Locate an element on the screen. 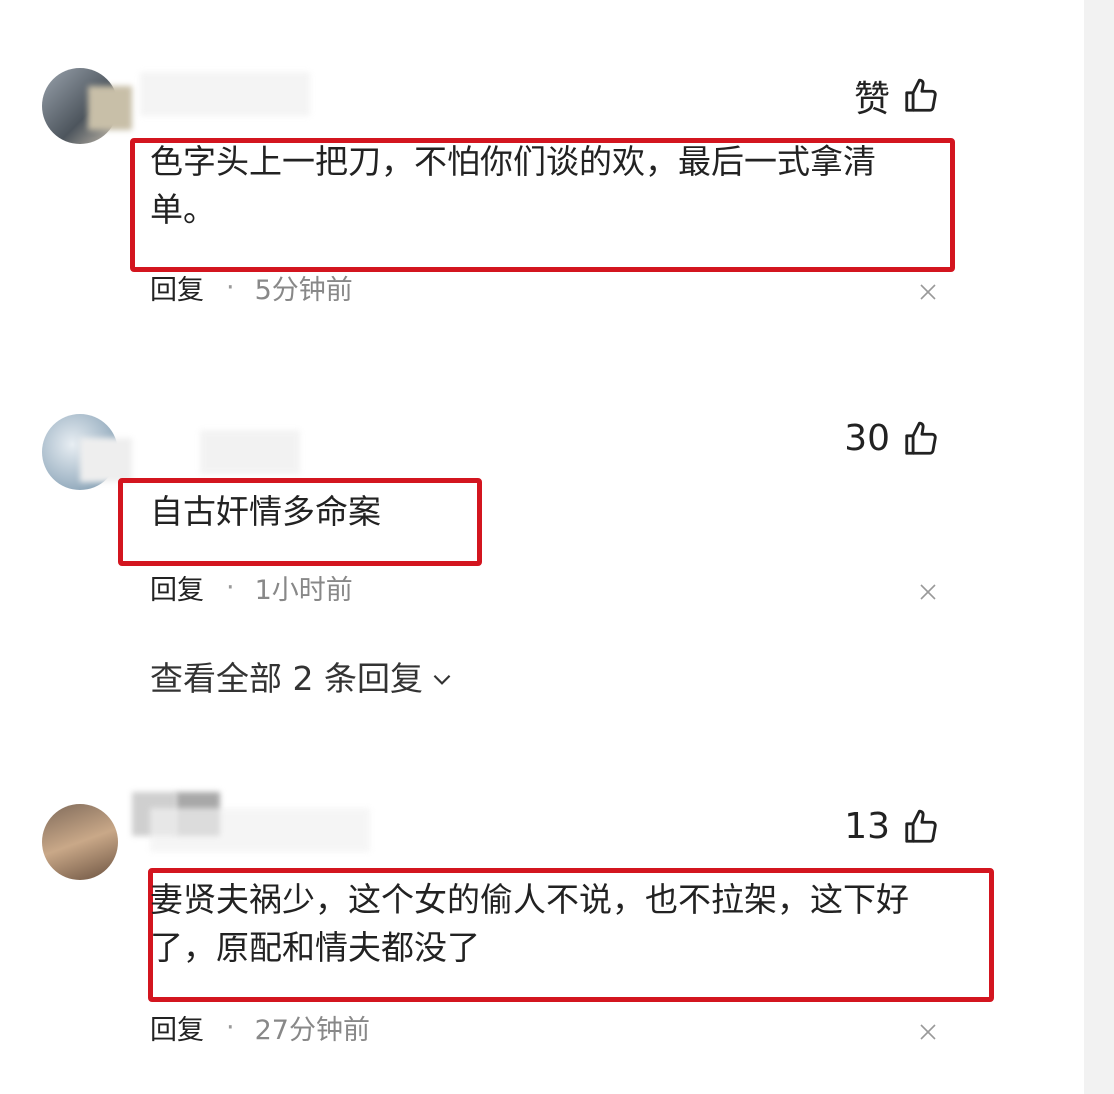  timestamp: 27分钟前 is located at coordinates (312, 1030).